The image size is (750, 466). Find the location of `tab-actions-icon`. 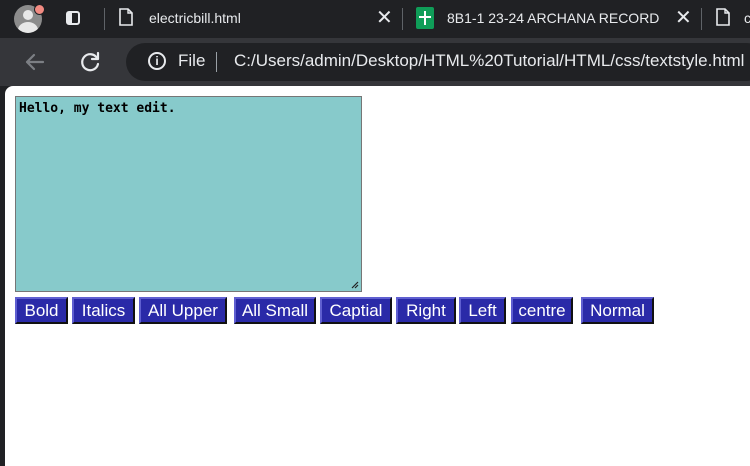

tab-actions-icon is located at coordinates (74, 19).